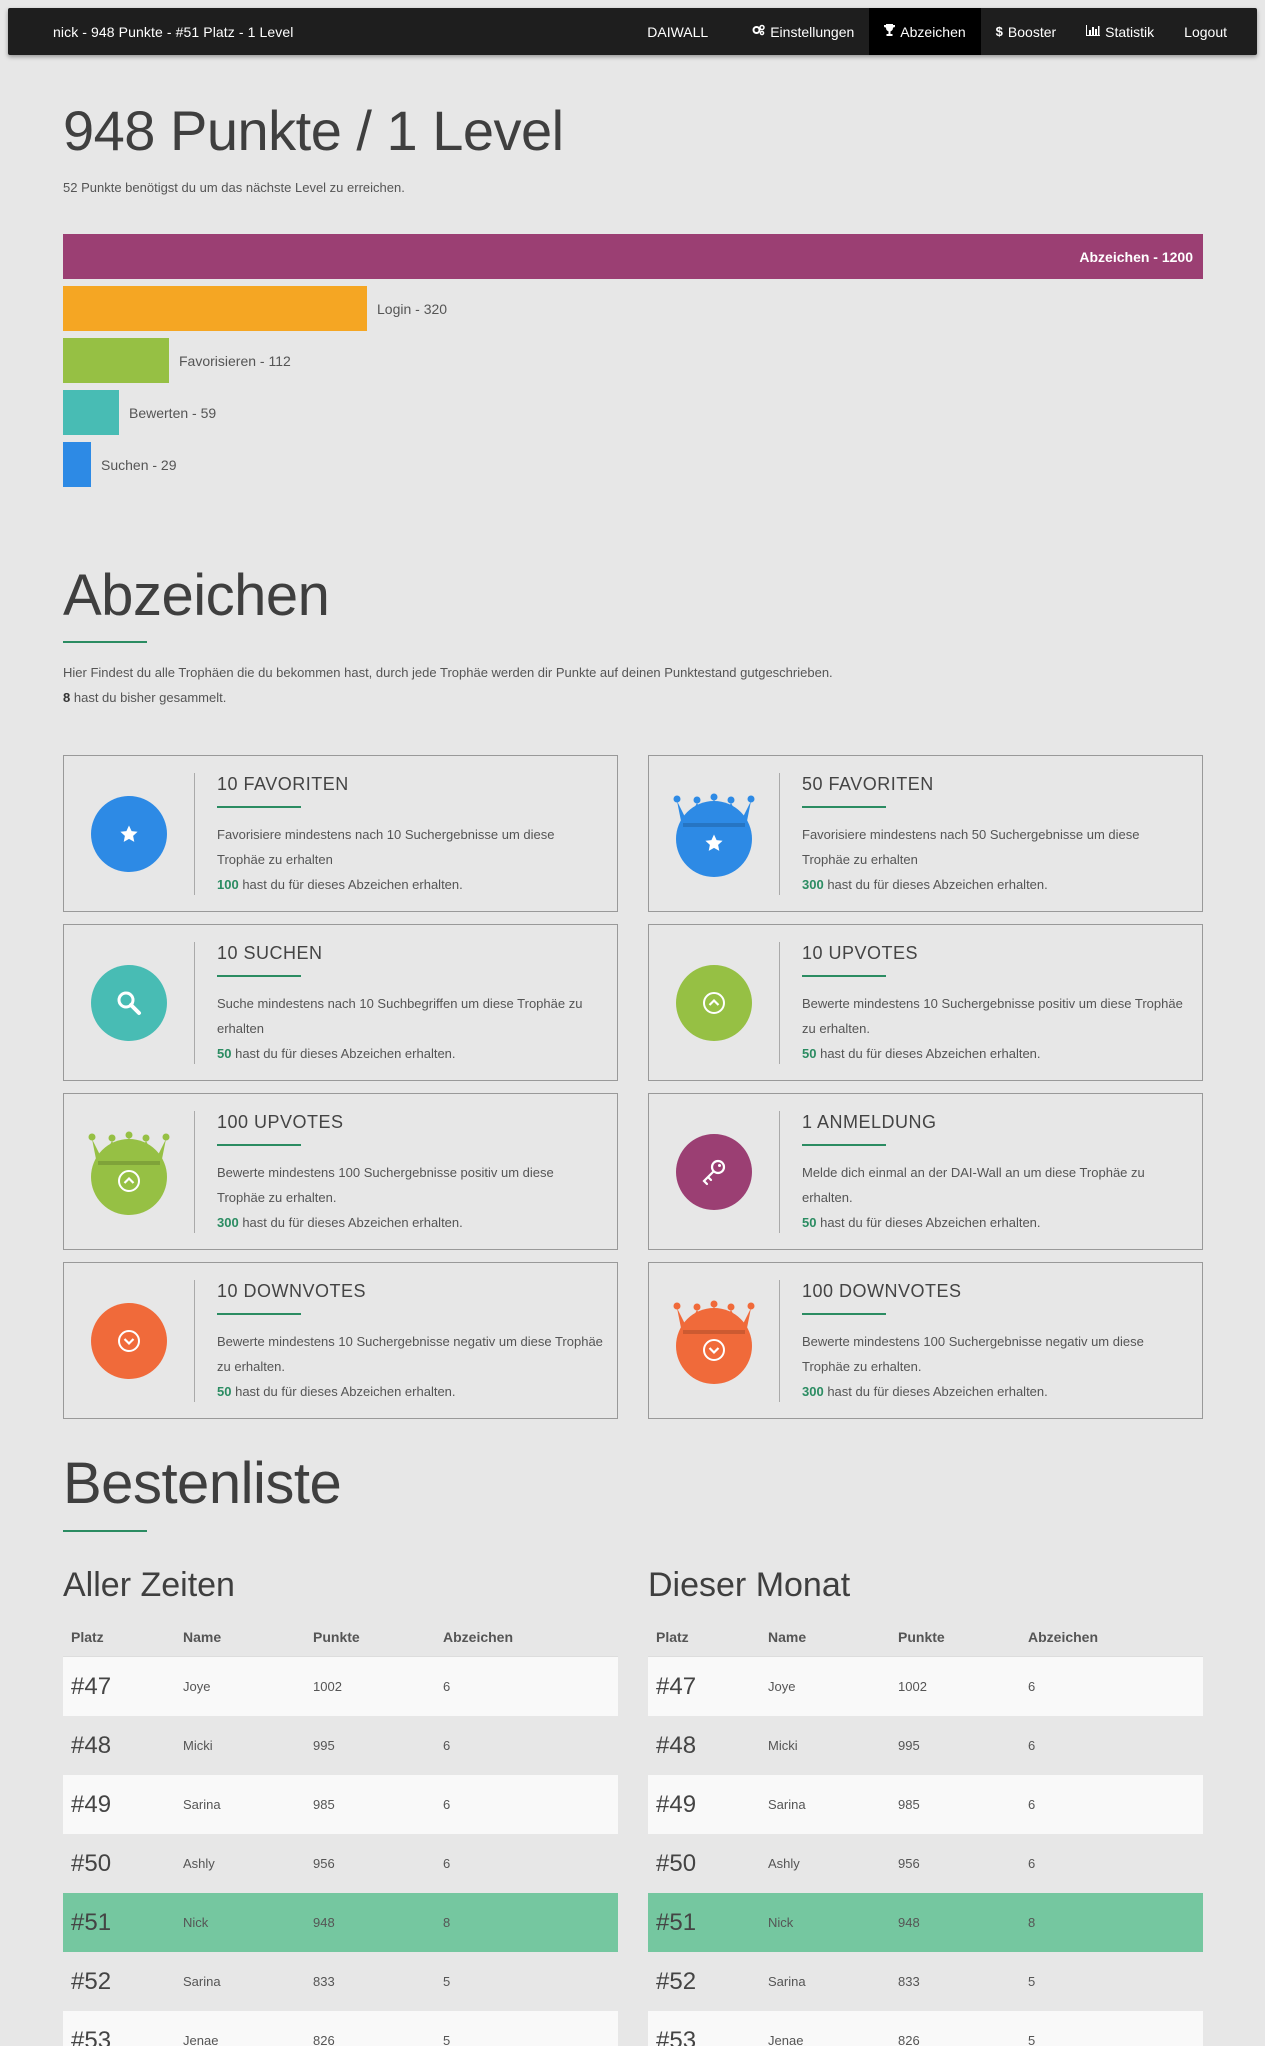  I want to click on section-underline, so click(105, 642).